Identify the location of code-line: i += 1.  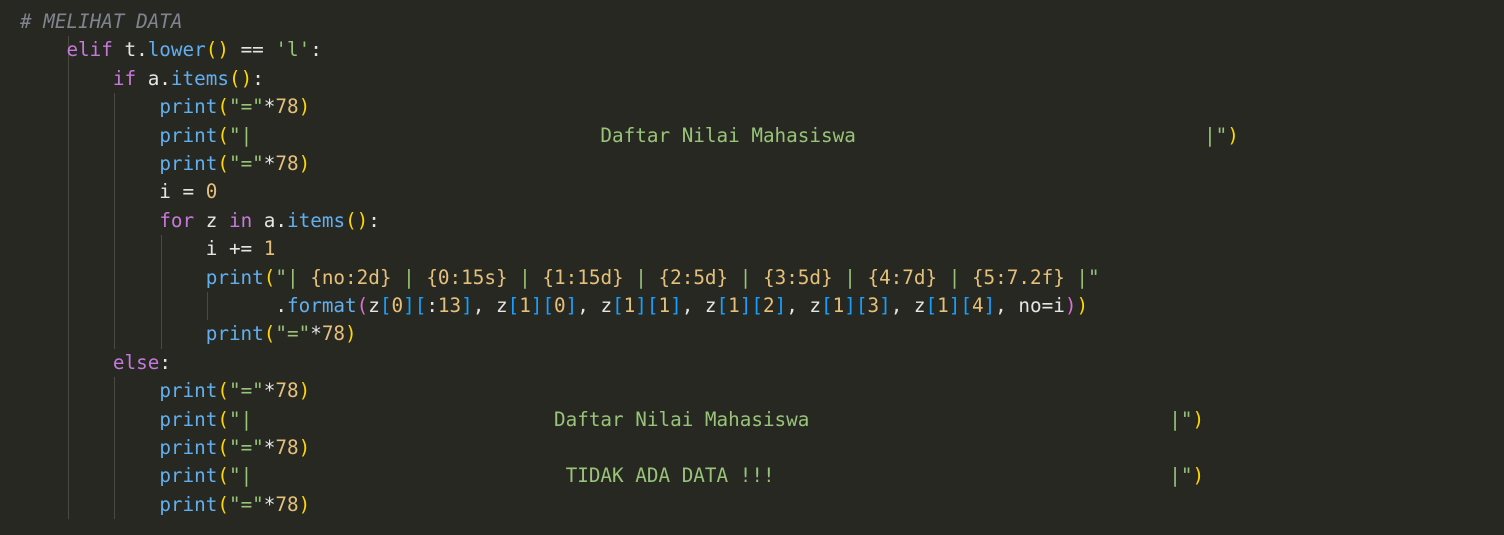
(148, 249).